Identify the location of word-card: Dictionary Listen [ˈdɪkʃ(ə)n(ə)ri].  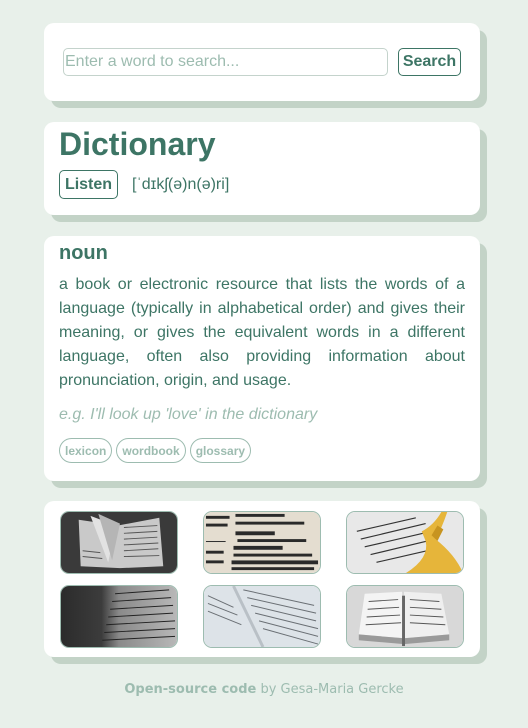
(262, 168).